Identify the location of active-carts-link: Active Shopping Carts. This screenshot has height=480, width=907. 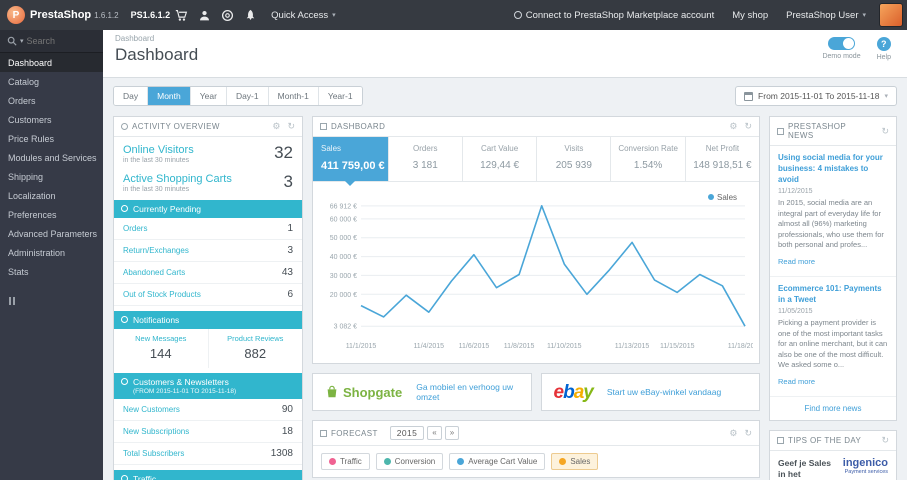
(208, 179).